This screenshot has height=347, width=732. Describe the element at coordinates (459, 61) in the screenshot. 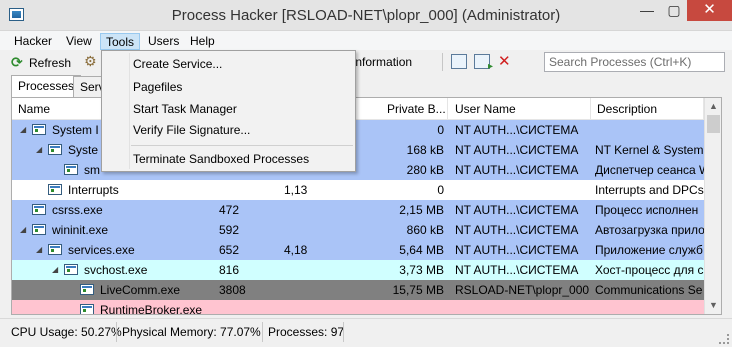

I see `find-window-icon` at that location.